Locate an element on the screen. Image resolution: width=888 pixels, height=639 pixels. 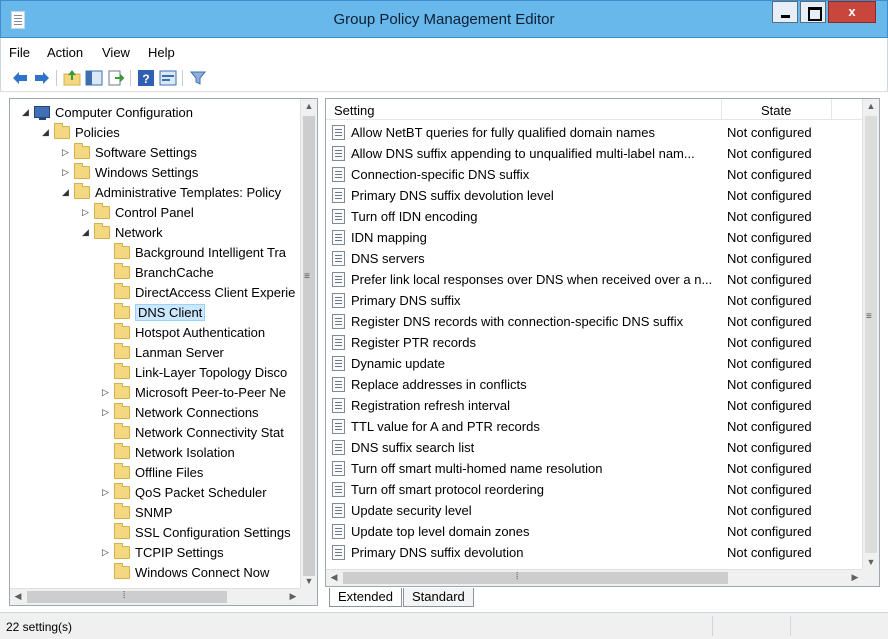
minimize-button is located at coordinates (785, 12).